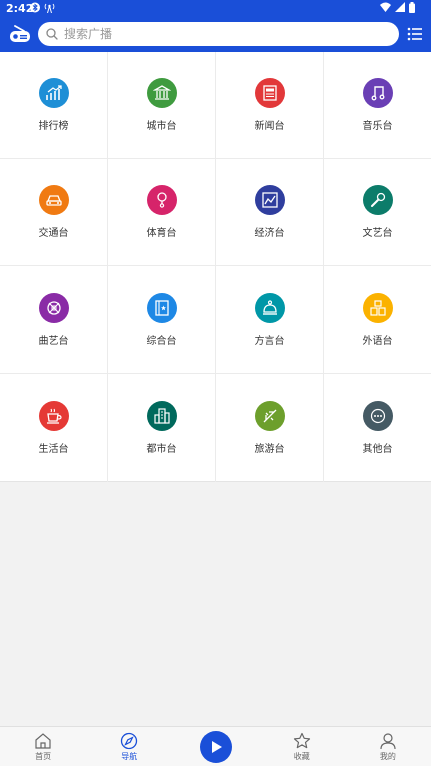 The image size is (431, 766). What do you see at coordinates (388, 740) in the screenshot?
I see `user-icon` at bounding box center [388, 740].